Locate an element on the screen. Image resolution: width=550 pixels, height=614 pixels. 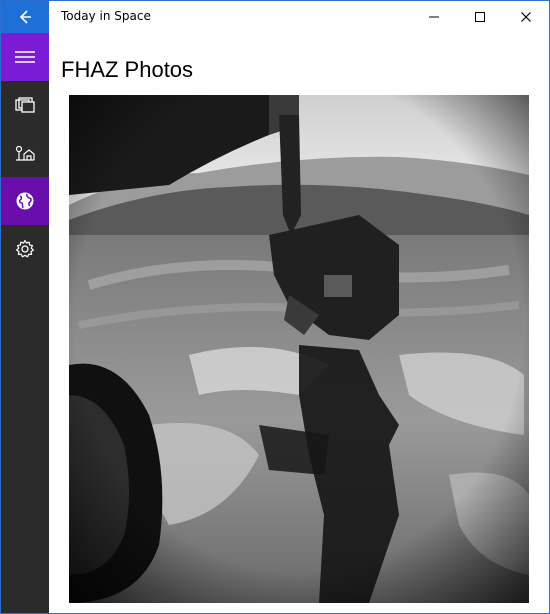
nav-item-settings is located at coordinates (25, 249).